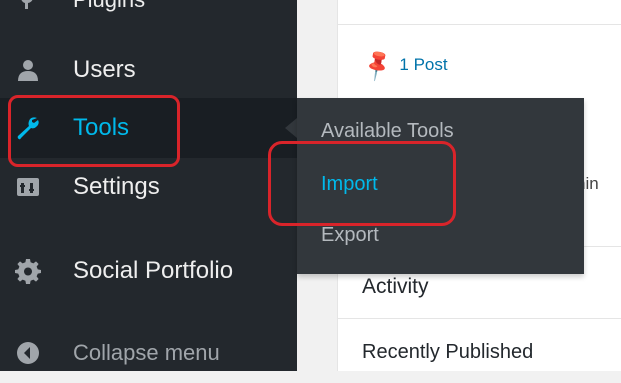  What do you see at coordinates (28, 187) in the screenshot?
I see `settings-icon` at bounding box center [28, 187].